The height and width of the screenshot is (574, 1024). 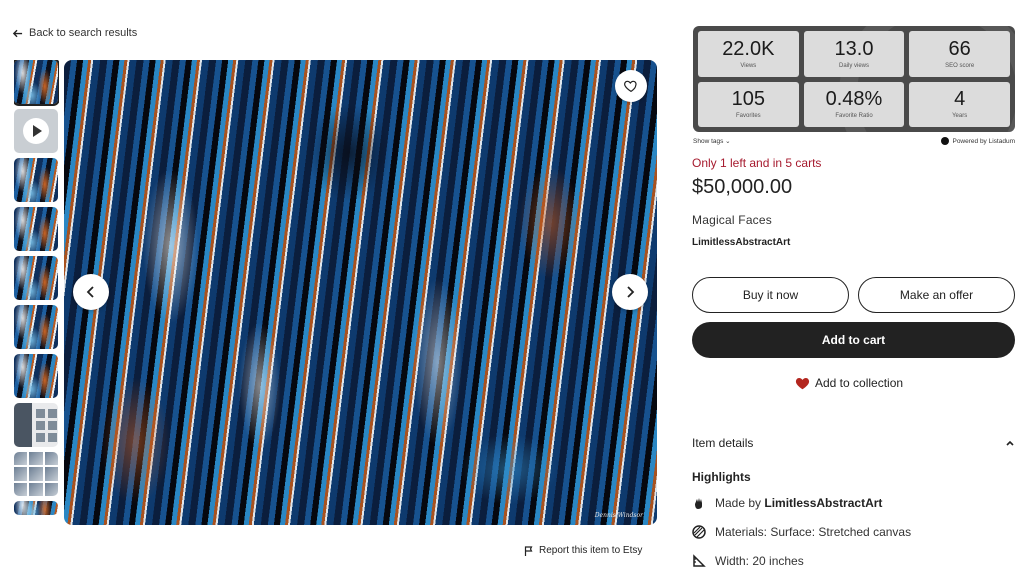 What do you see at coordinates (859, 383) in the screenshot?
I see `add-to-collection-label: Add to collection` at bounding box center [859, 383].